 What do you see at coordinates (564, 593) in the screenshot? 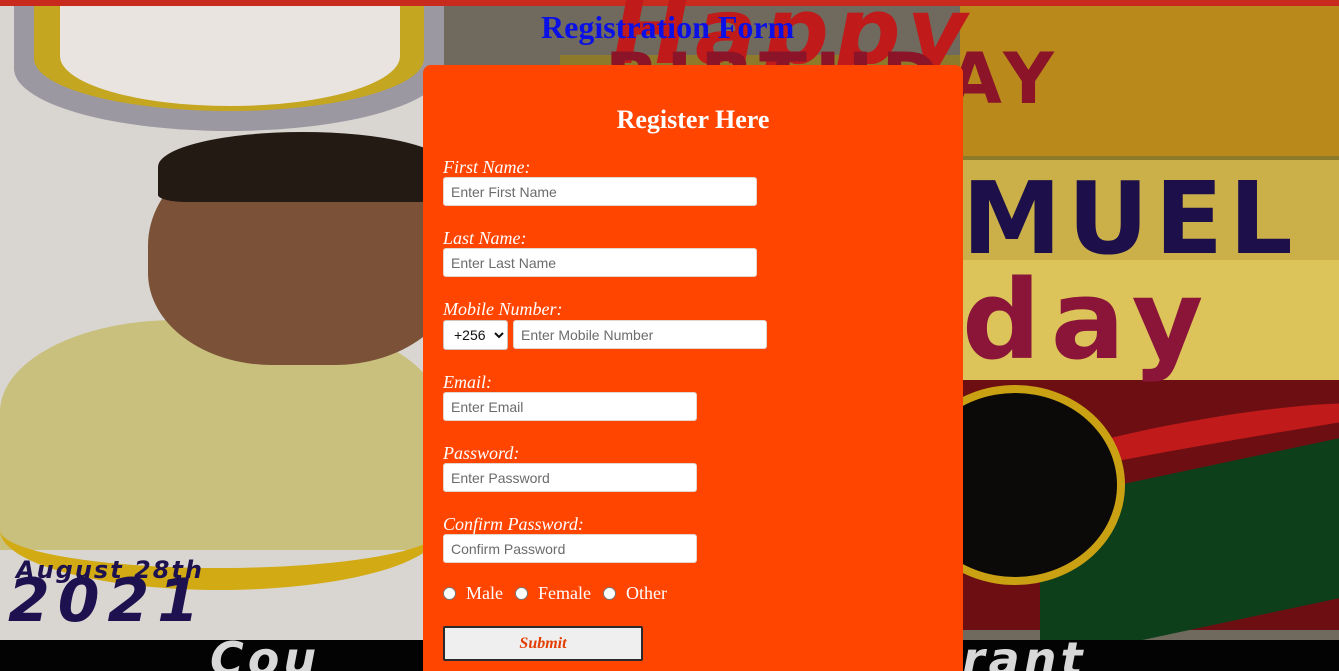
I see `gender-label-female: Female` at bounding box center [564, 593].